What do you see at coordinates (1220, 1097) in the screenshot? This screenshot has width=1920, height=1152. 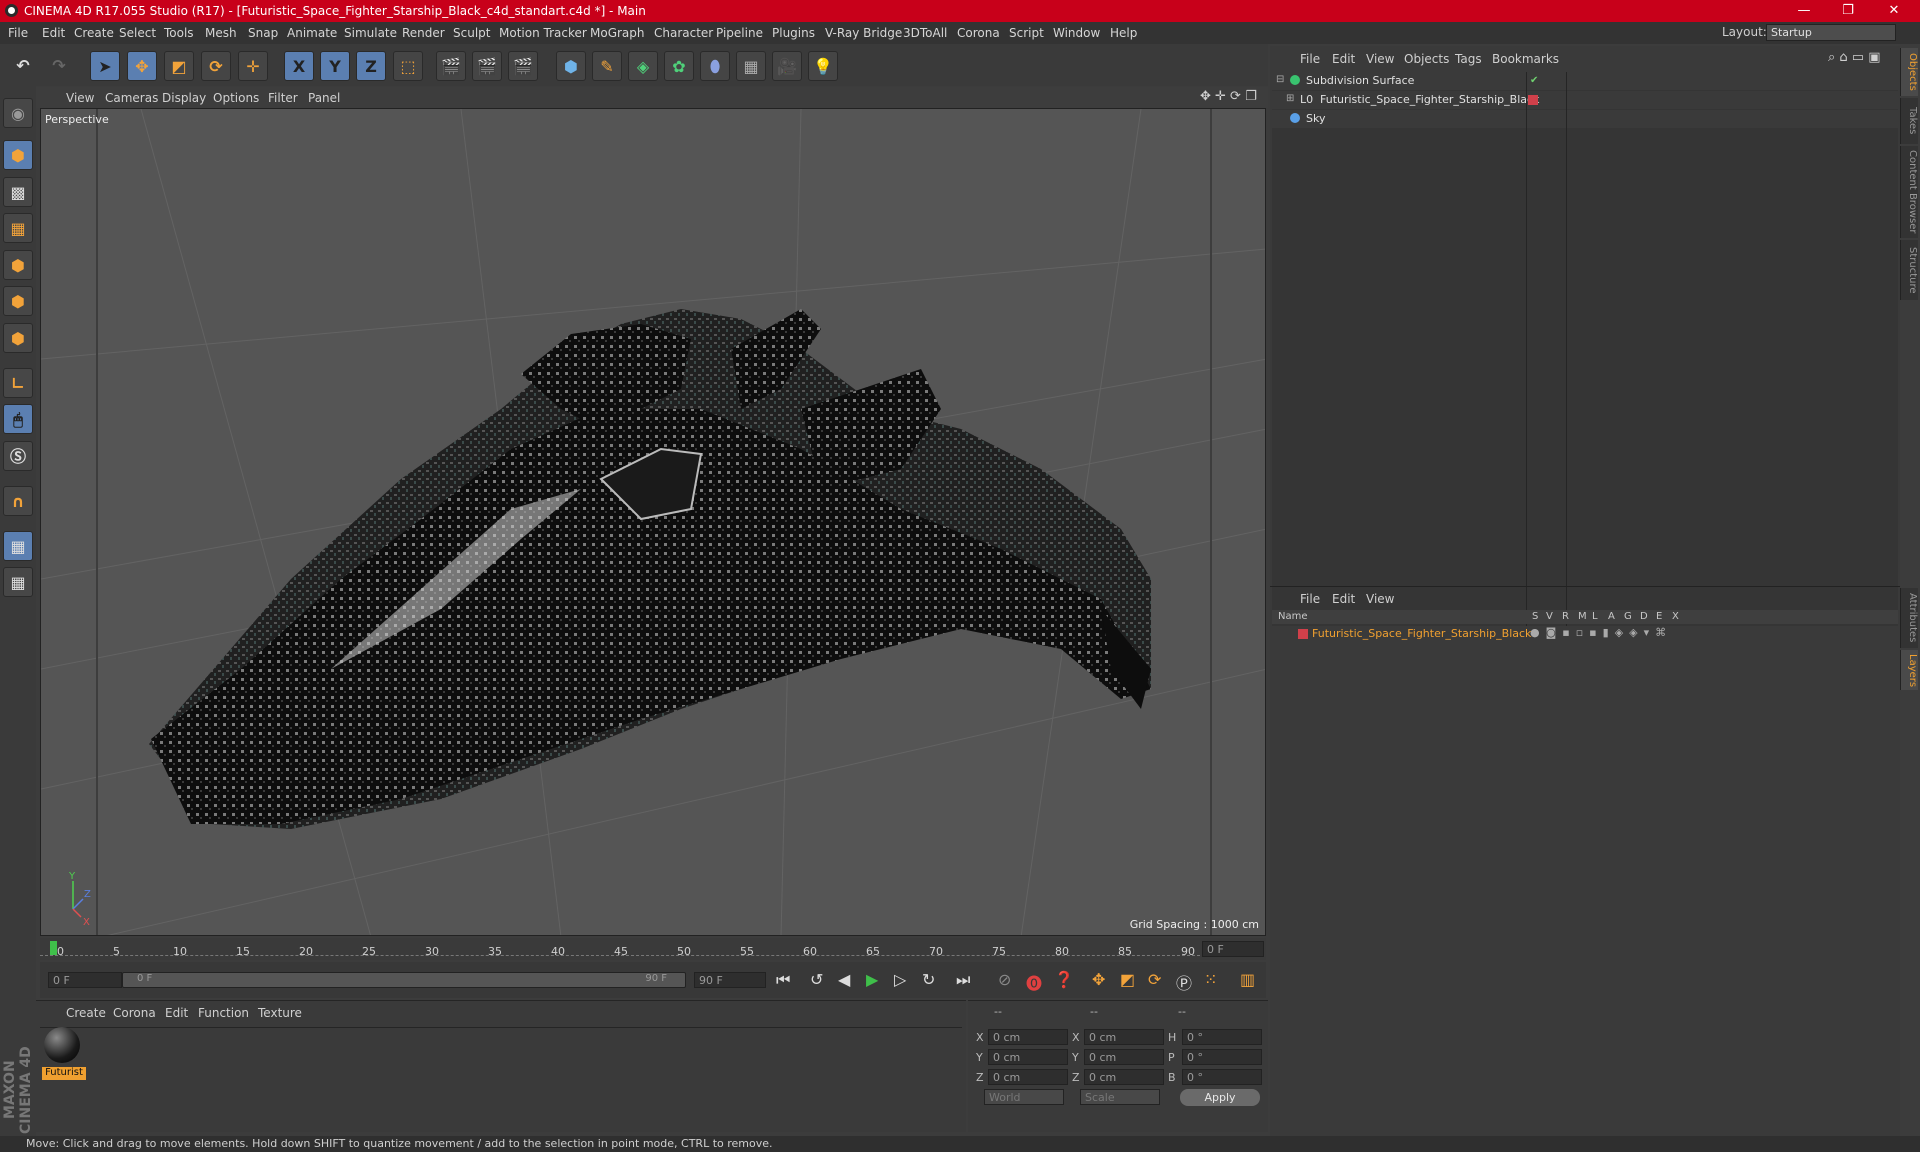 I see `apply-button: Apply` at bounding box center [1220, 1097].